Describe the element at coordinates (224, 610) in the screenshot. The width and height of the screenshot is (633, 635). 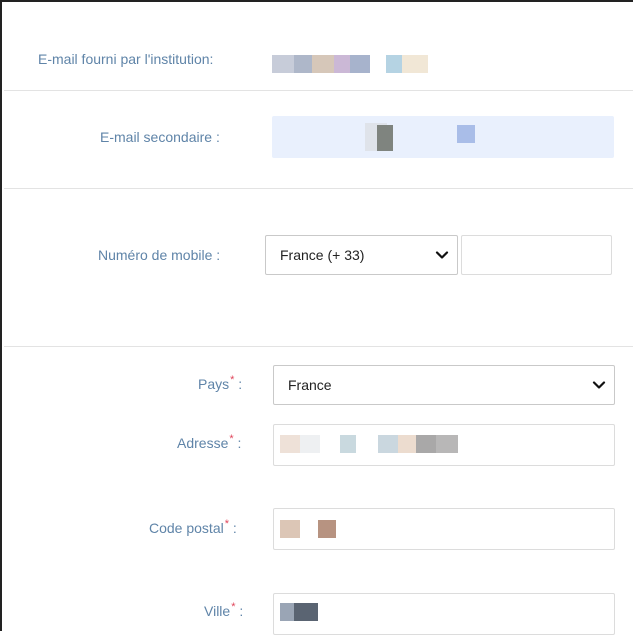
I see `city-label: Ville* :` at that location.